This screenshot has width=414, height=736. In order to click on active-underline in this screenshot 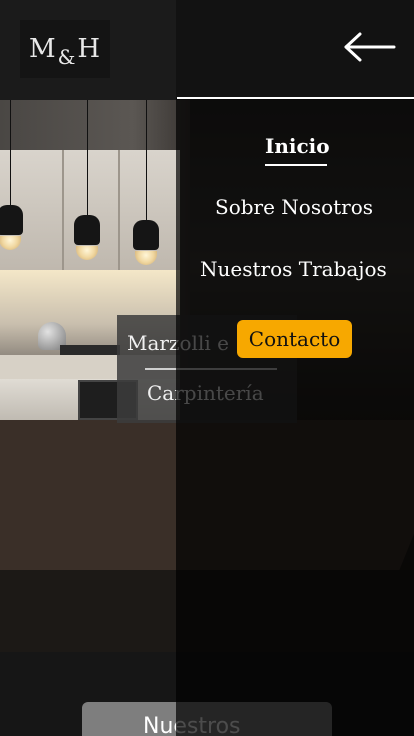, I will do `click(296, 165)`.